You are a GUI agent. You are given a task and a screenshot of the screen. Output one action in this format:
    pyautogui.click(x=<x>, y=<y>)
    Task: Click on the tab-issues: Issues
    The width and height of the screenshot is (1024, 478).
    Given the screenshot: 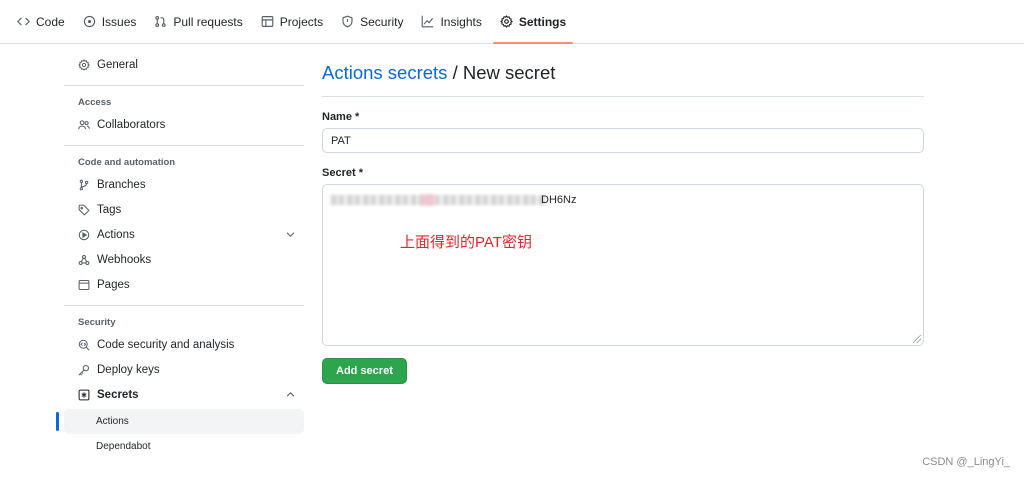 What is the action you would take?
    pyautogui.click(x=110, y=21)
    